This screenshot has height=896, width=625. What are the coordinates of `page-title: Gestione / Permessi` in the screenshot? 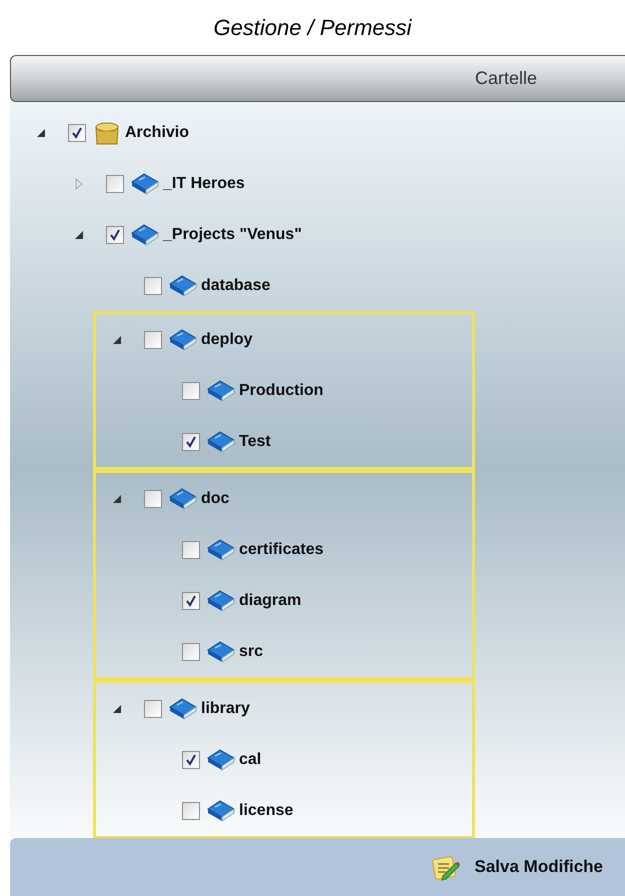 It's located at (312, 28).